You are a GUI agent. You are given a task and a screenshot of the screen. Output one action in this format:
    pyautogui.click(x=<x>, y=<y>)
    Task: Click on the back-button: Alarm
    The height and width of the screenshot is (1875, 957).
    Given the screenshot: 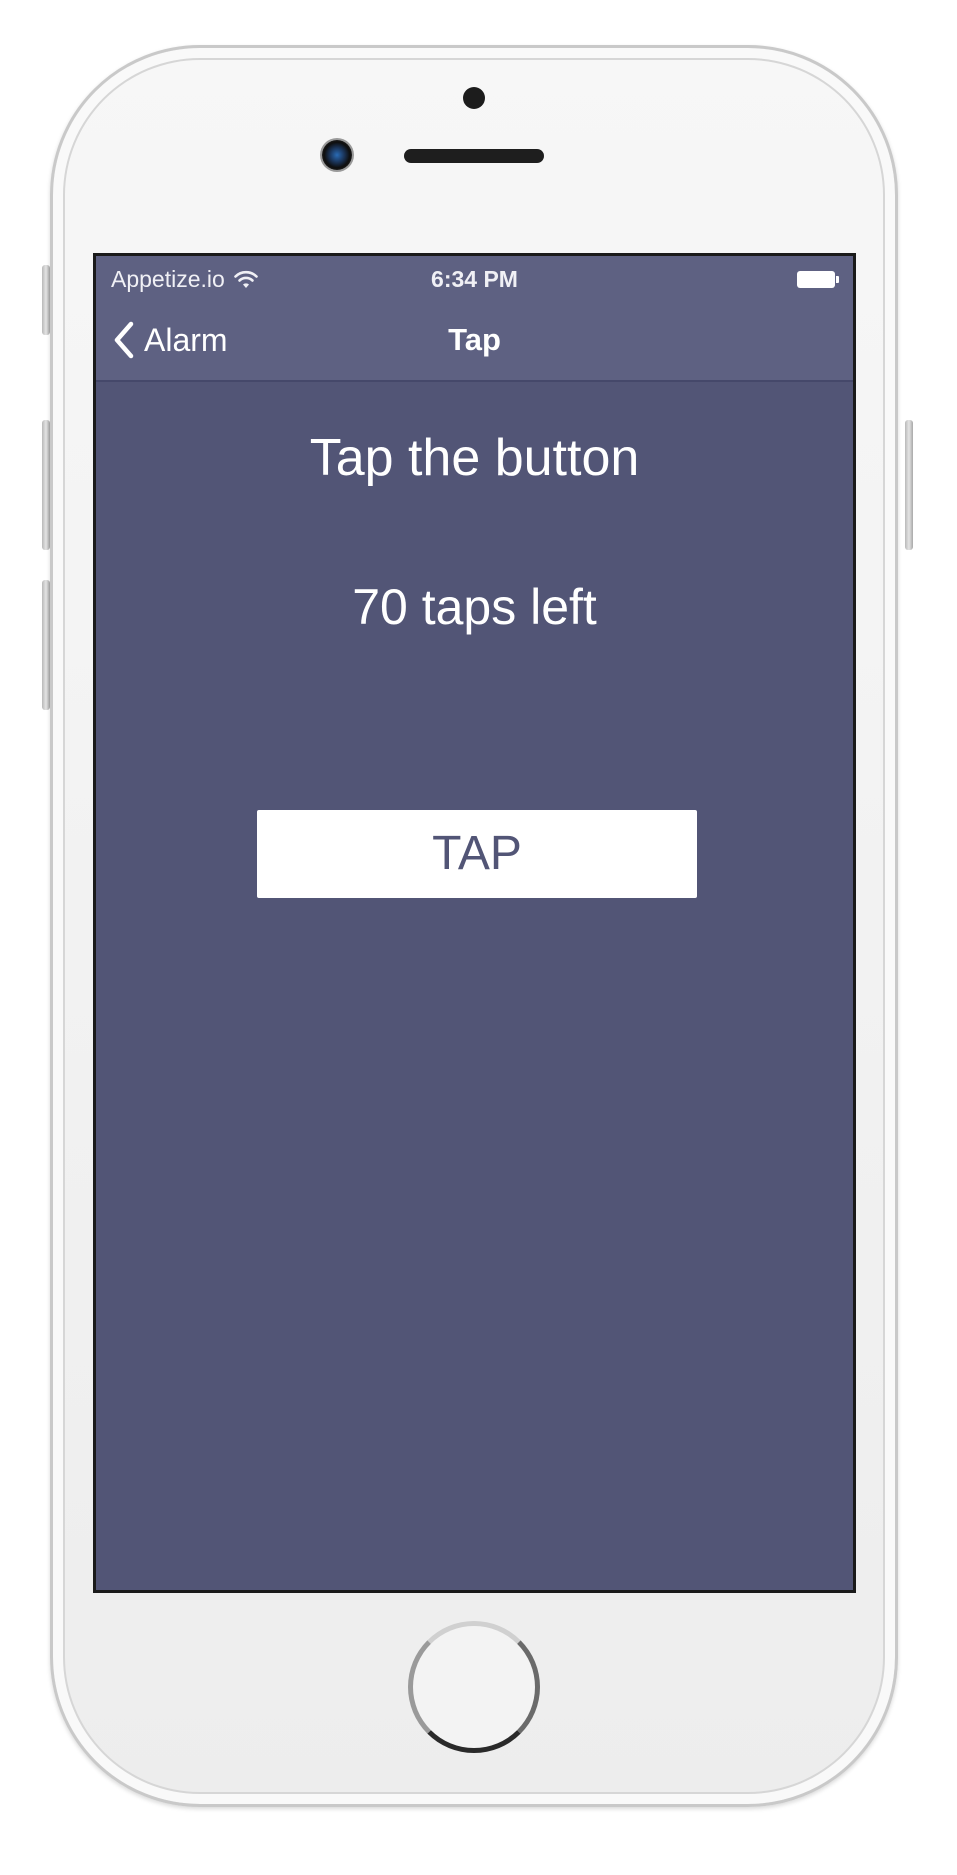 What is the action you would take?
    pyautogui.click(x=170, y=340)
    